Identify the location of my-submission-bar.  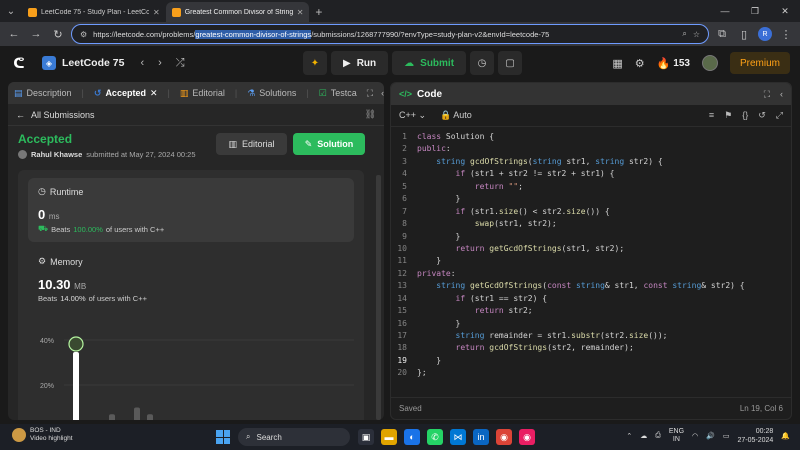
(76, 386).